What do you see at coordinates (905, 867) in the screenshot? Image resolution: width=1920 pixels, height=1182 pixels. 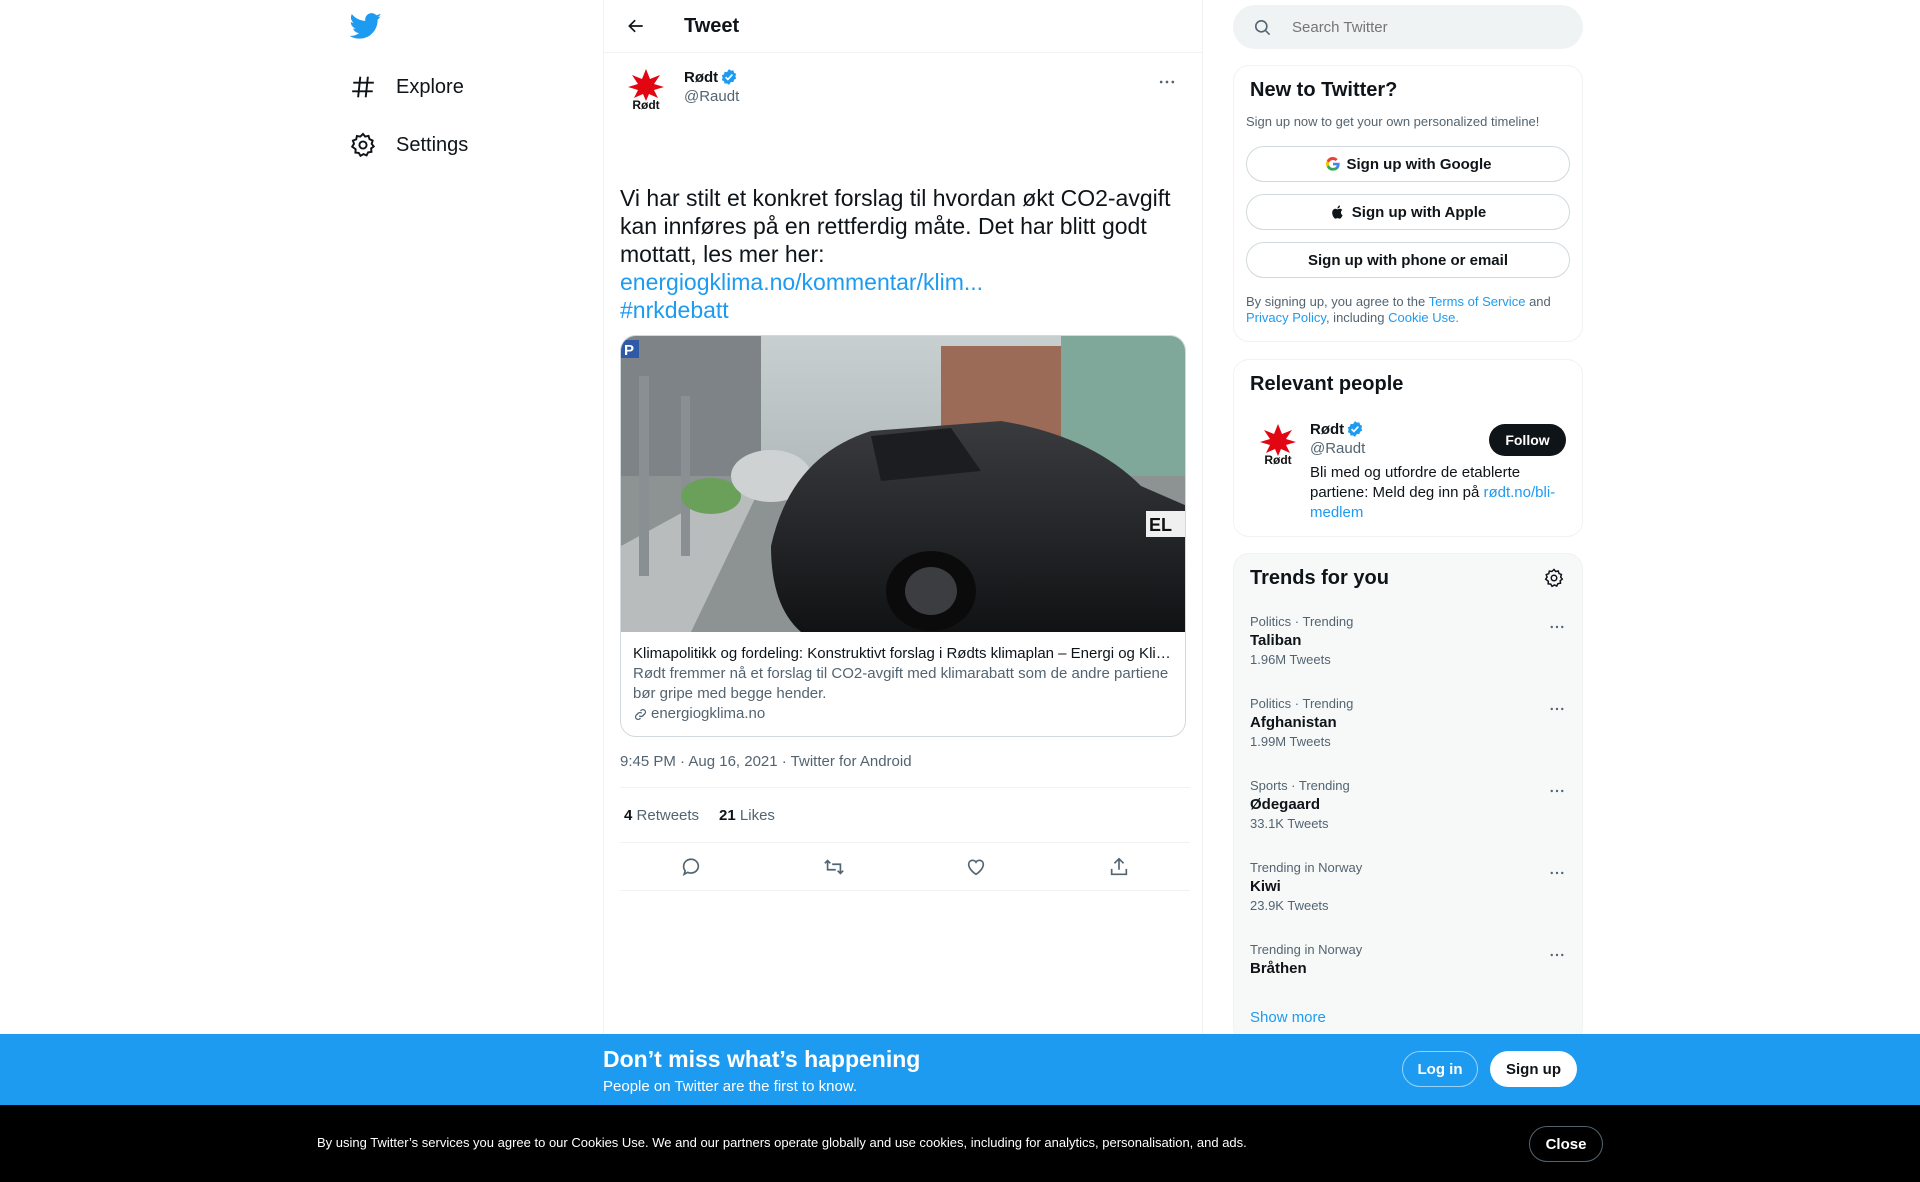 I see `tweet-actions` at bounding box center [905, 867].